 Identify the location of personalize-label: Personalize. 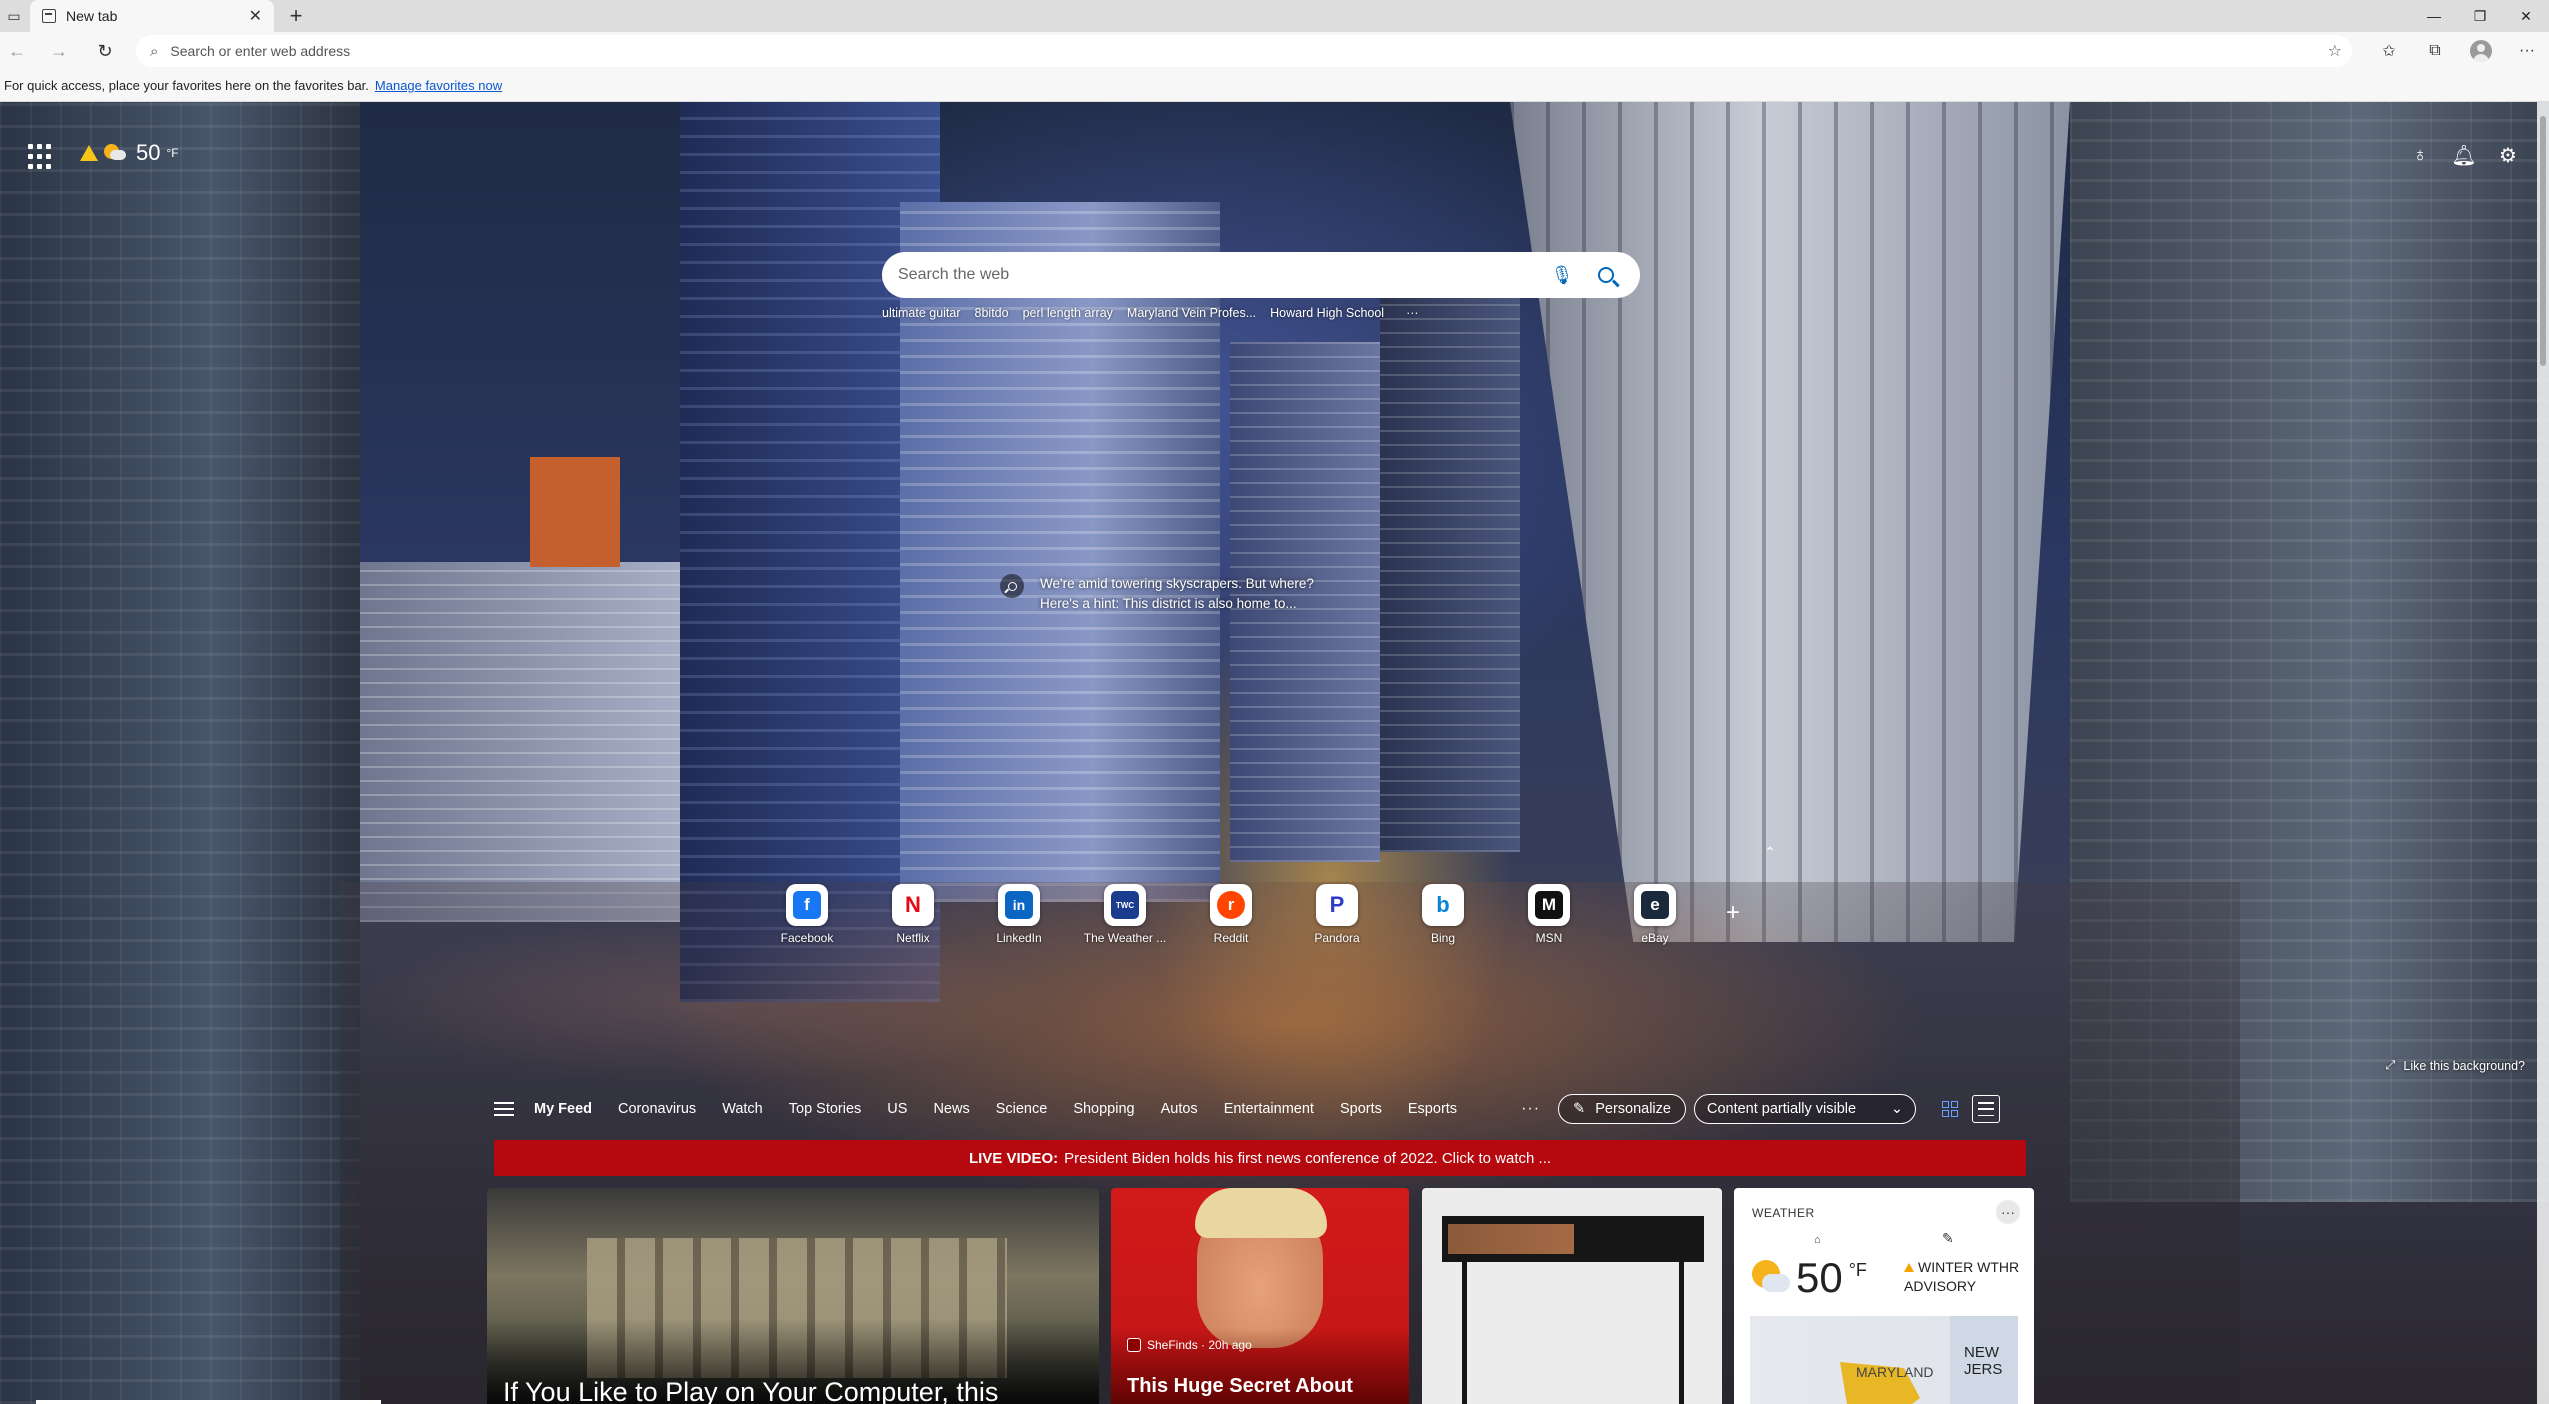
(1633, 1109).